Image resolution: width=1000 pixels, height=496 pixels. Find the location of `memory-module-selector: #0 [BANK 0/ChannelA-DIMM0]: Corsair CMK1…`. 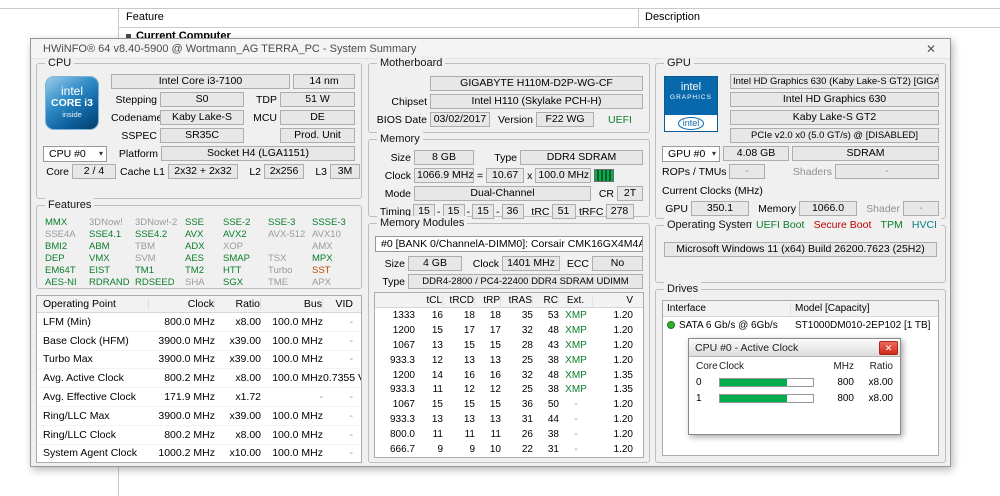

memory-module-selector: #0 [BANK 0/ChannelA-DIMM0]: Corsair CMK1… is located at coordinates (509, 244).